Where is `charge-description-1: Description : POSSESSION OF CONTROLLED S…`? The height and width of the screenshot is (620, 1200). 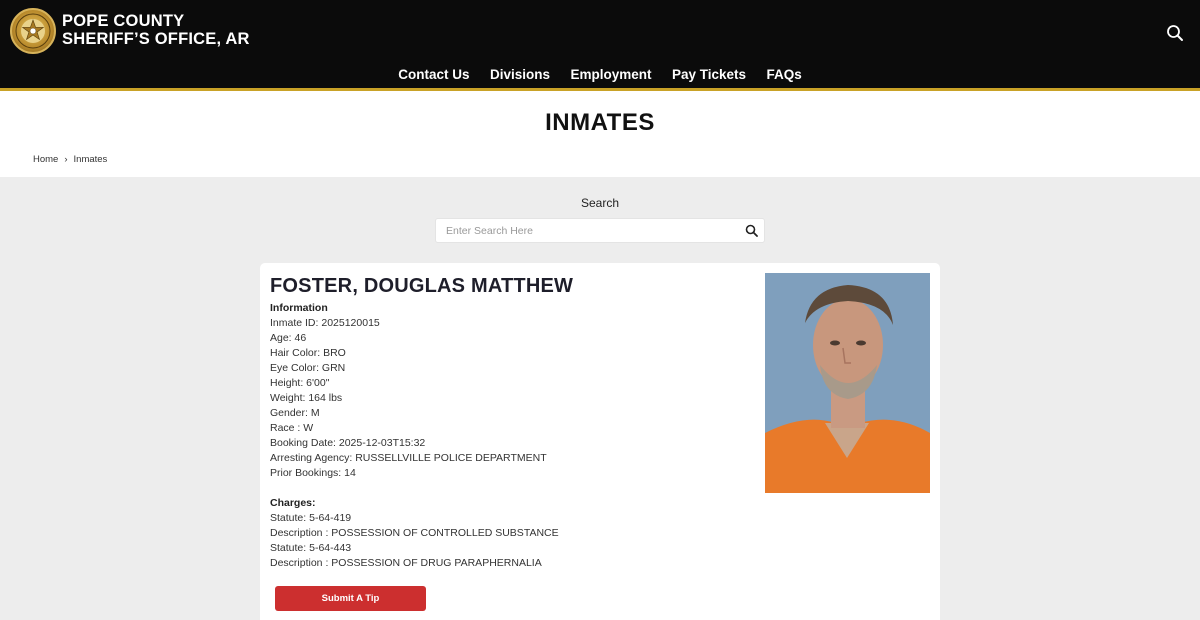
charge-description-1: Description : POSSESSION OF CONTROLLED S… is located at coordinates (414, 533).